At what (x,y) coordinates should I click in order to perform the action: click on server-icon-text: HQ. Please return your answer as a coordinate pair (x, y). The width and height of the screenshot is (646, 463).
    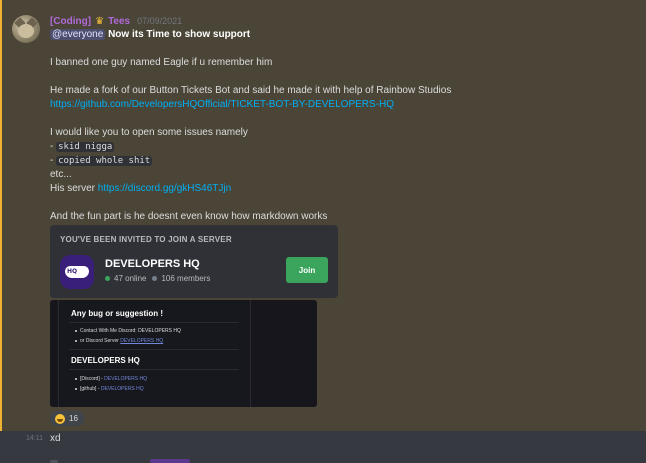
    Looking at the image, I should click on (72, 271).